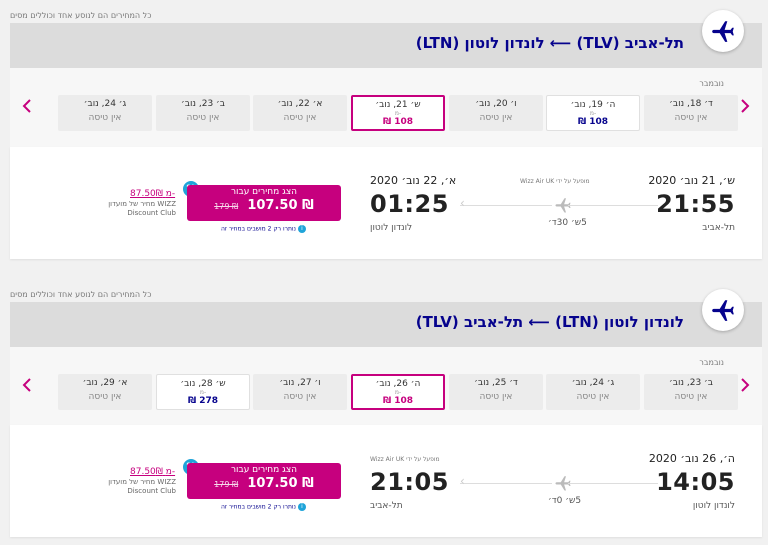 The height and width of the screenshot is (545, 768). What do you see at coordinates (398, 105) in the screenshot?
I see `date-label: ש׳ 21, נוב׳` at bounding box center [398, 105].